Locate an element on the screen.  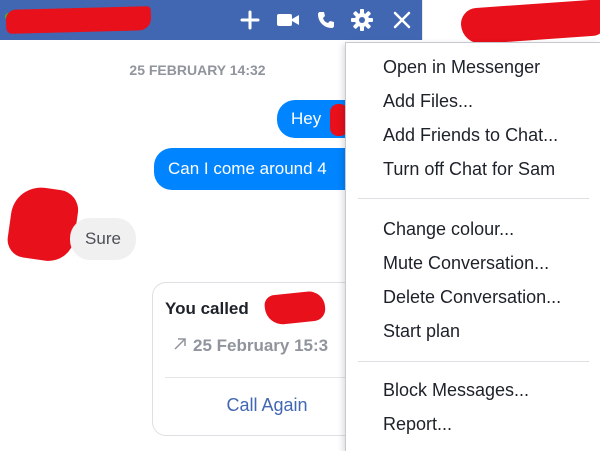
menu-item-turn-off-chat: Turn off Chat for Sam is located at coordinates (473, 169).